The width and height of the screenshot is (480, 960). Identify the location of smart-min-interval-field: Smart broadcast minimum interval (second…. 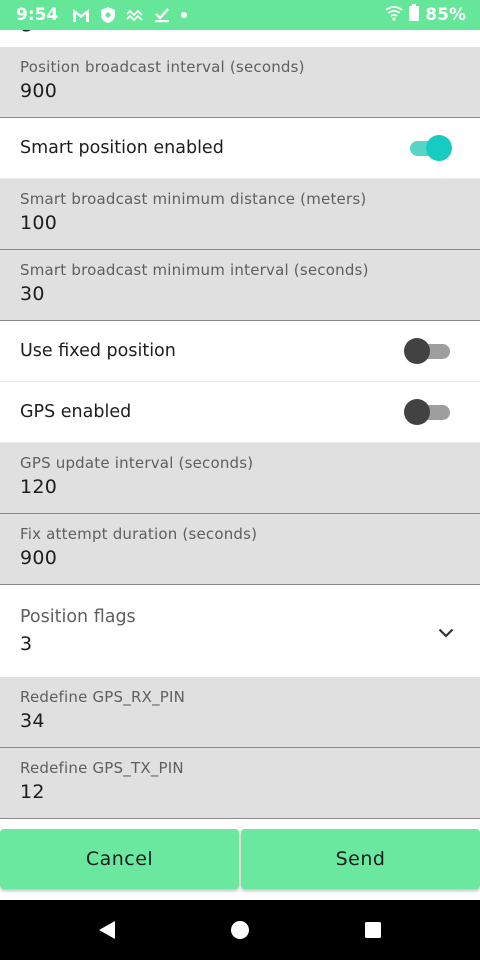
(240, 285).